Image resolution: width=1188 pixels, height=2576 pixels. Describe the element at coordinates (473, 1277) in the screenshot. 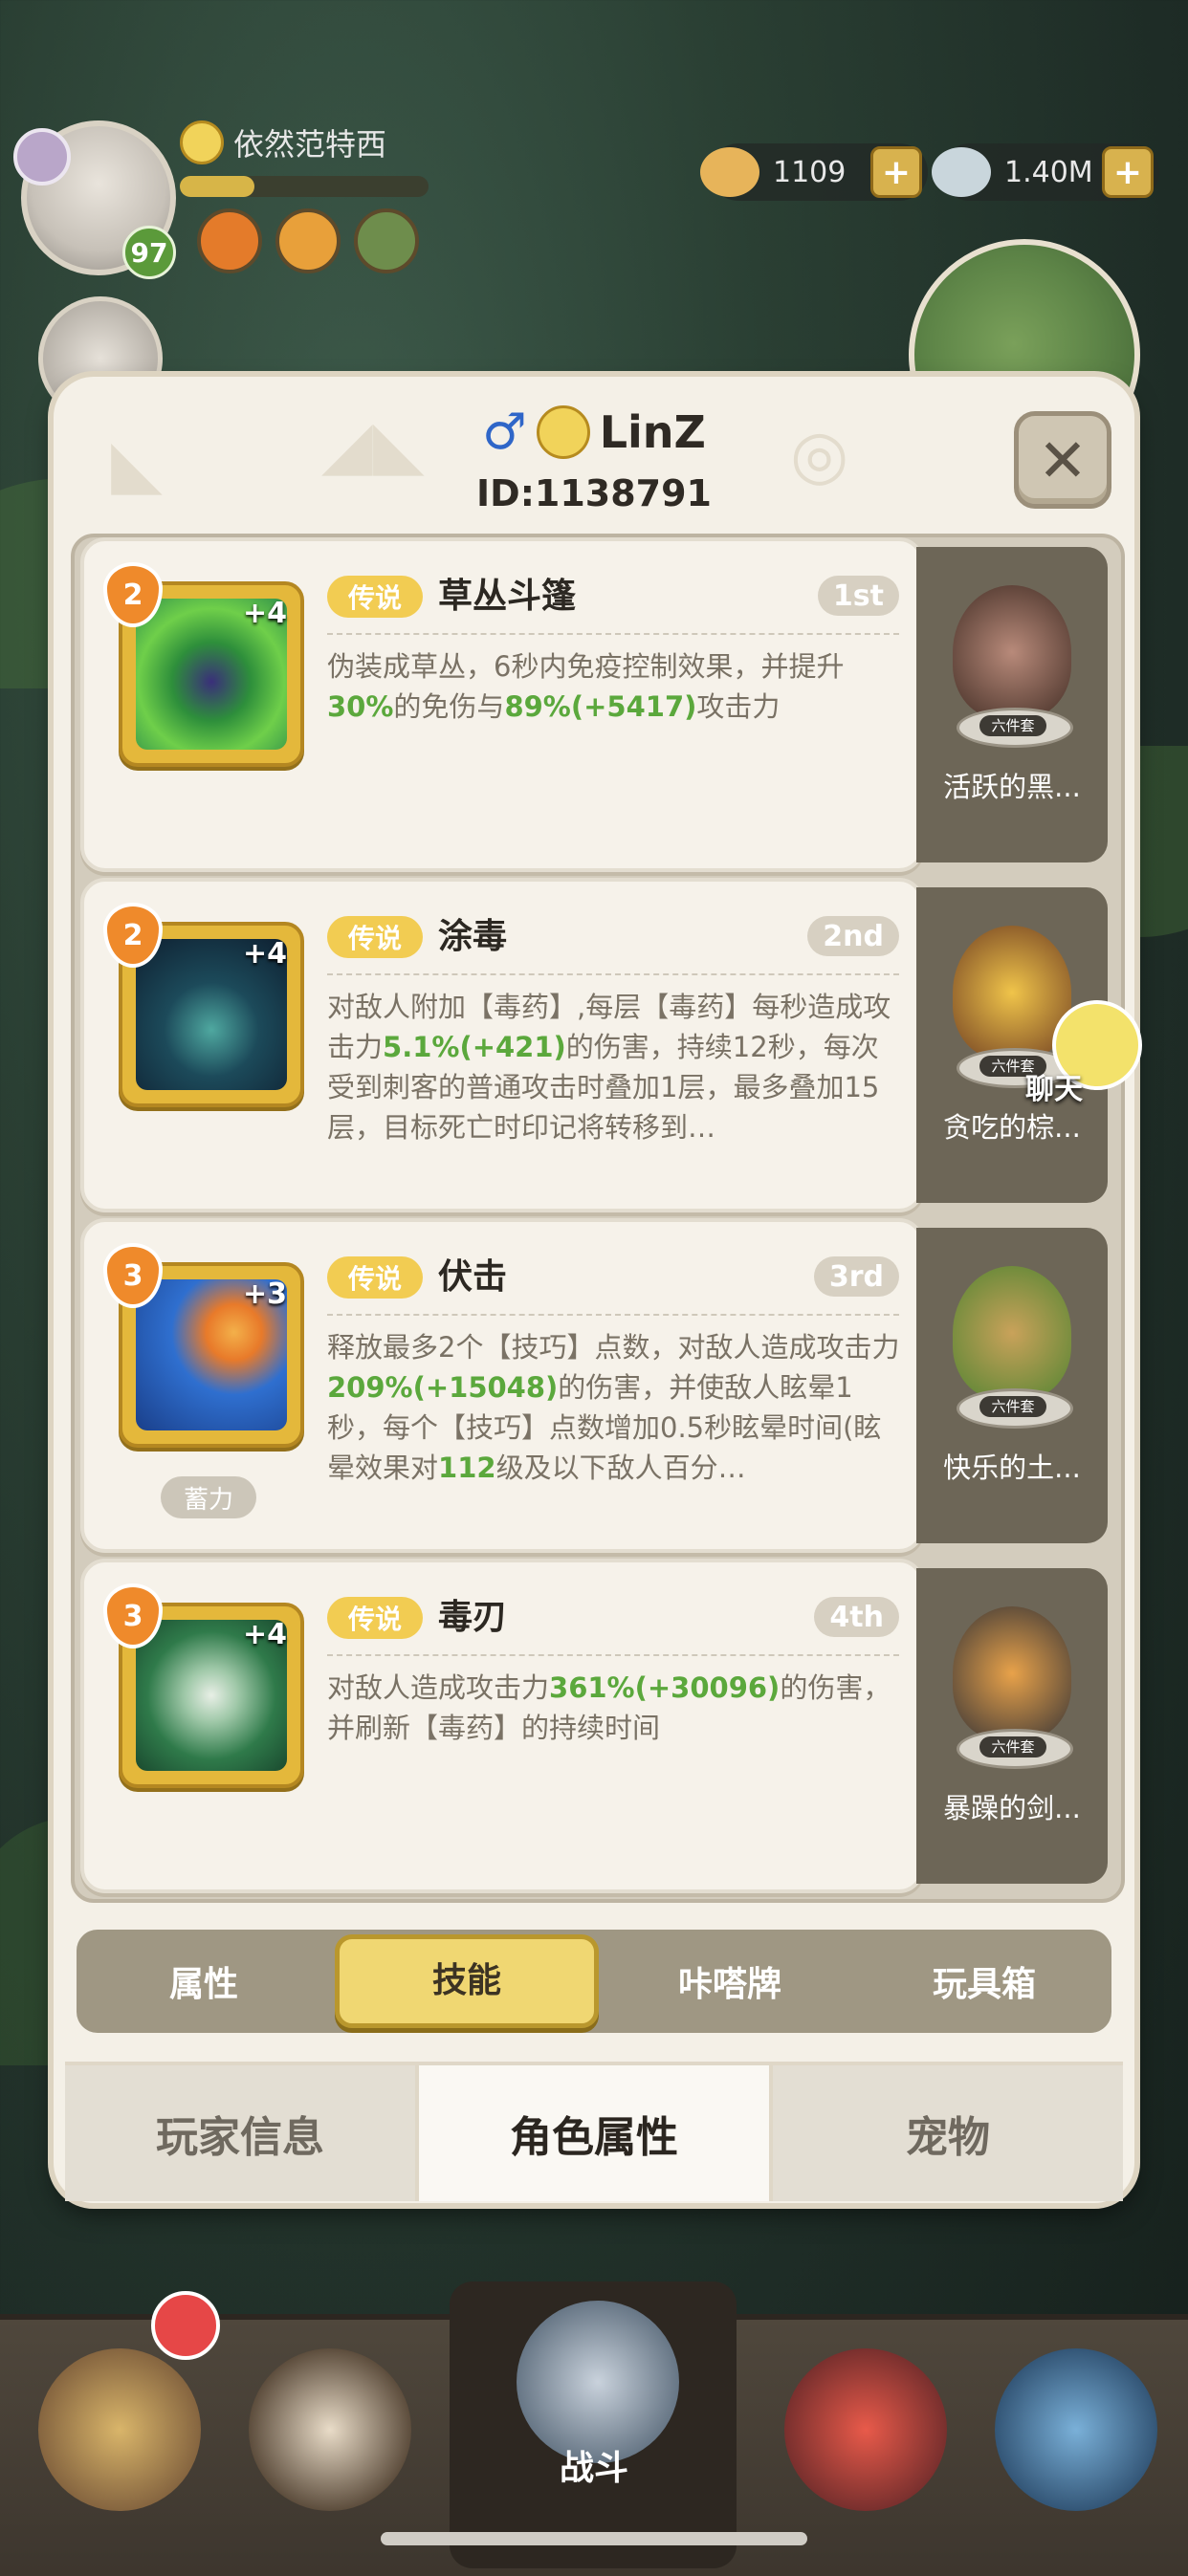

I see `skill-name: 伏击` at that location.